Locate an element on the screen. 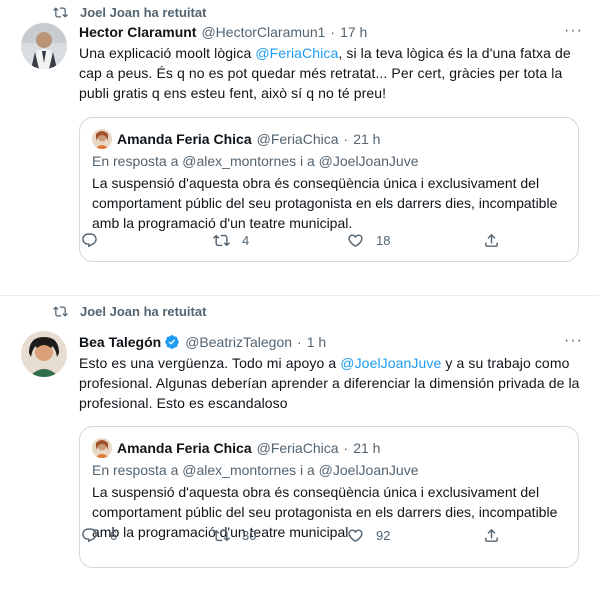 This screenshot has width=599, height=595. tweet-time: 1 h is located at coordinates (316, 342).